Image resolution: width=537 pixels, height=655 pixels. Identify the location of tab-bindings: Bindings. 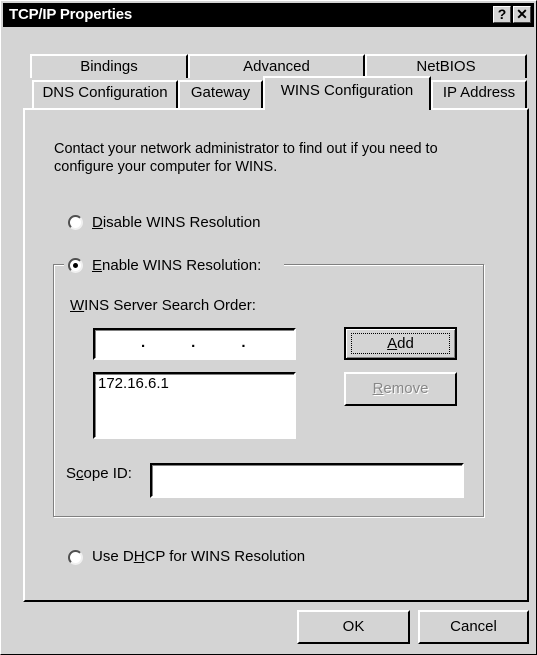
(109, 66).